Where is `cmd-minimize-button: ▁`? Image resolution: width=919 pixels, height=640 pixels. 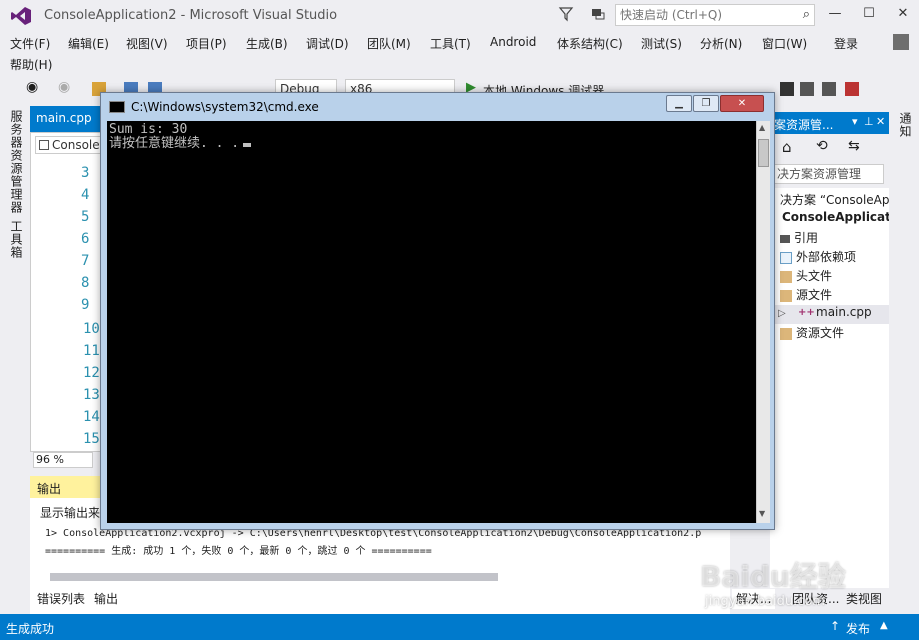 cmd-minimize-button: ▁ is located at coordinates (679, 103).